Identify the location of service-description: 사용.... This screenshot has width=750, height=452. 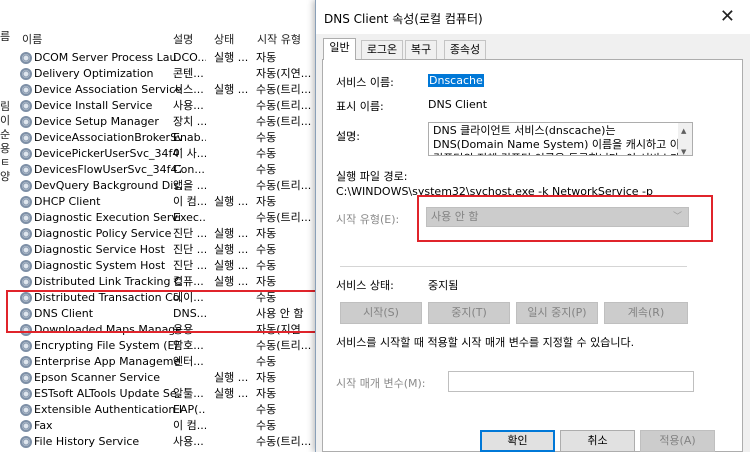
(188, 105).